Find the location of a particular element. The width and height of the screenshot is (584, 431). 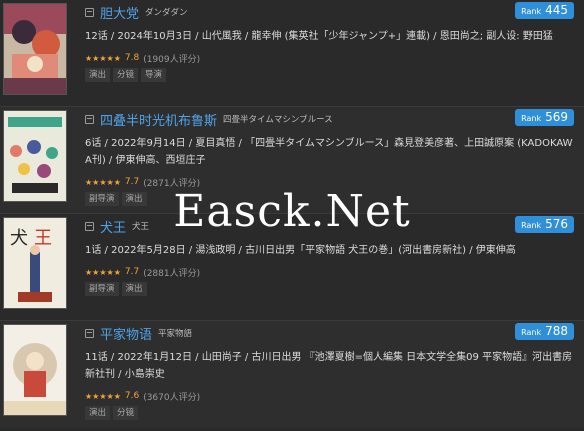

rank-badge: Rank 788 is located at coordinates (544, 331).